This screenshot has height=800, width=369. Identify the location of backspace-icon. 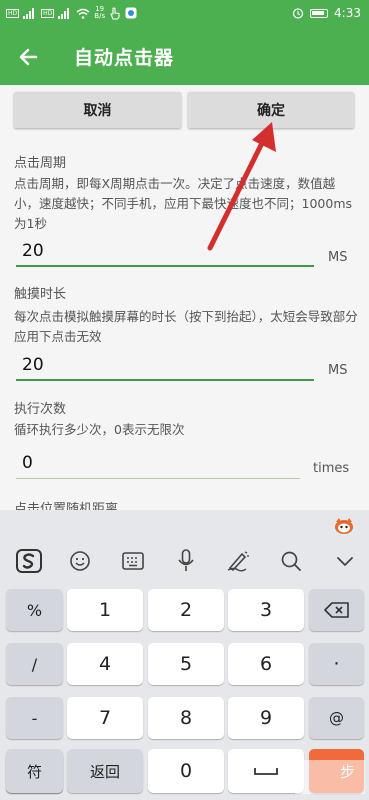
(336, 610).